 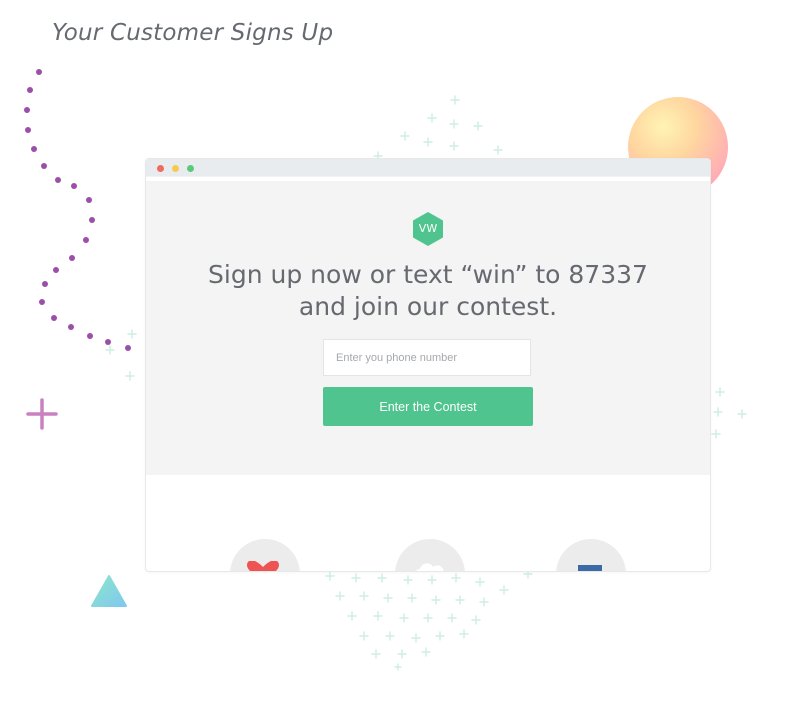 I want to click on phone-number-input, so click(x=427, y=357).